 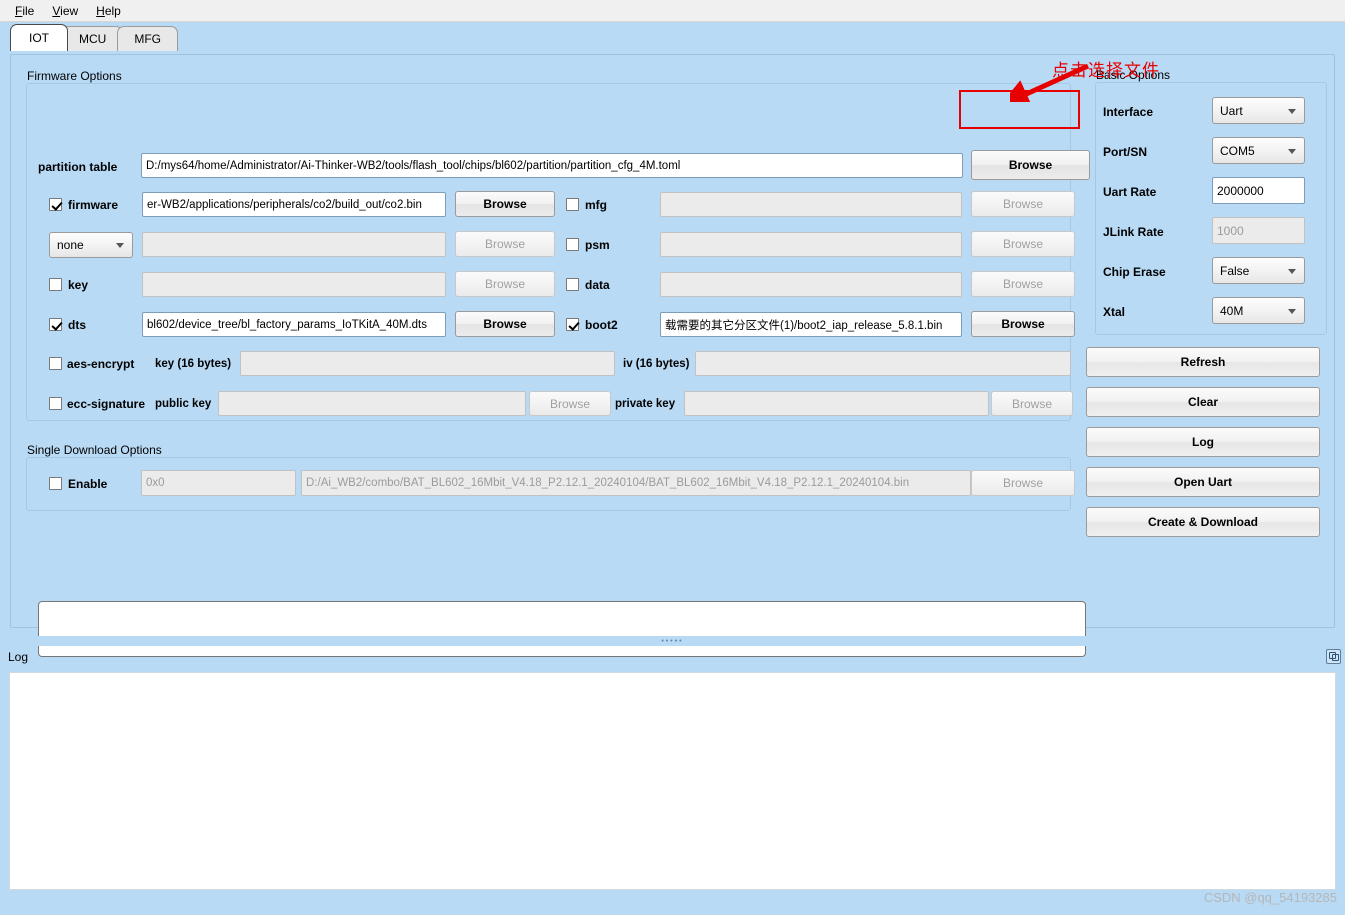 What do you see at coordinates (672, 36) in the screenshot?
I see `tab-strip: IOT MCU MFG` at bounding box center [672, 36].